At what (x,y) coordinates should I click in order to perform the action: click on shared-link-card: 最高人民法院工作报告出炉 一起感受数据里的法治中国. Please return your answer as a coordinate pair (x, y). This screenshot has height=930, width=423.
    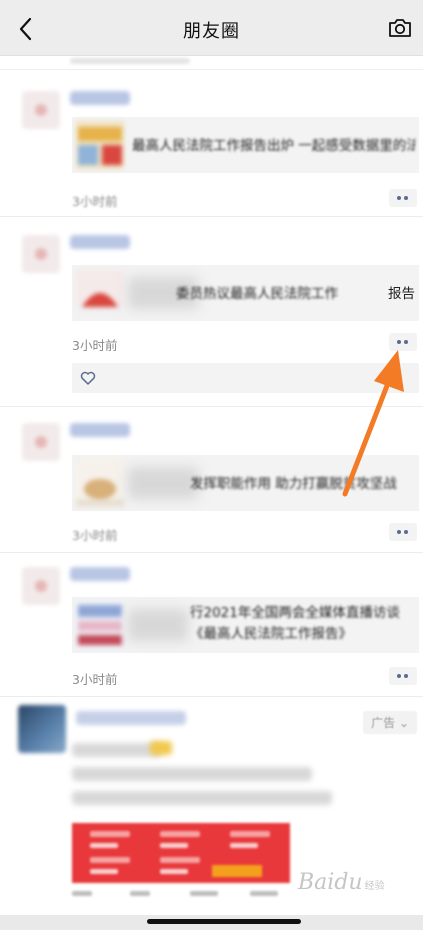
    Looking at the image, I should click on (245, 145).